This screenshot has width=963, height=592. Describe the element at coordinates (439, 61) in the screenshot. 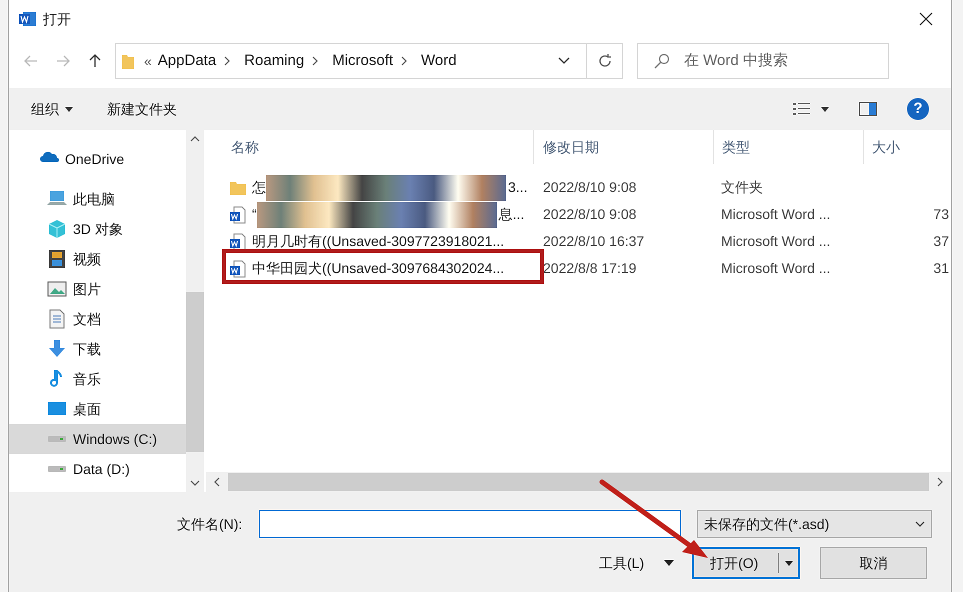

I see `breadcrumb-item: Word` at that location.